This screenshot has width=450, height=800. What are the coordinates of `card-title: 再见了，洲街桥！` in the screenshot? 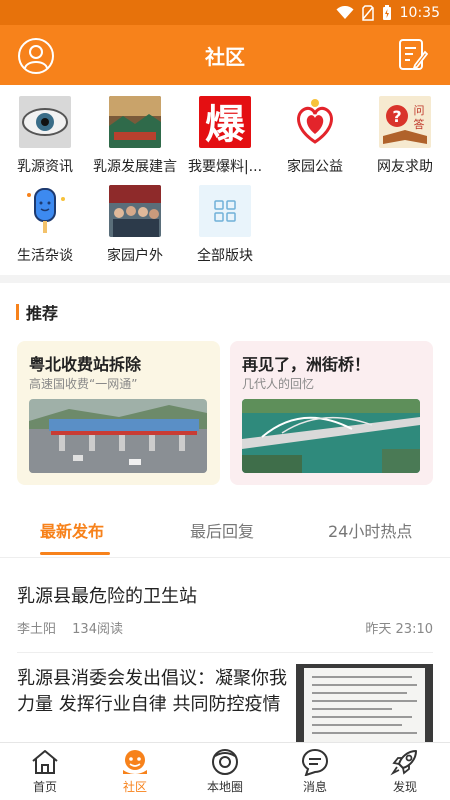 It's located at (306, 364).